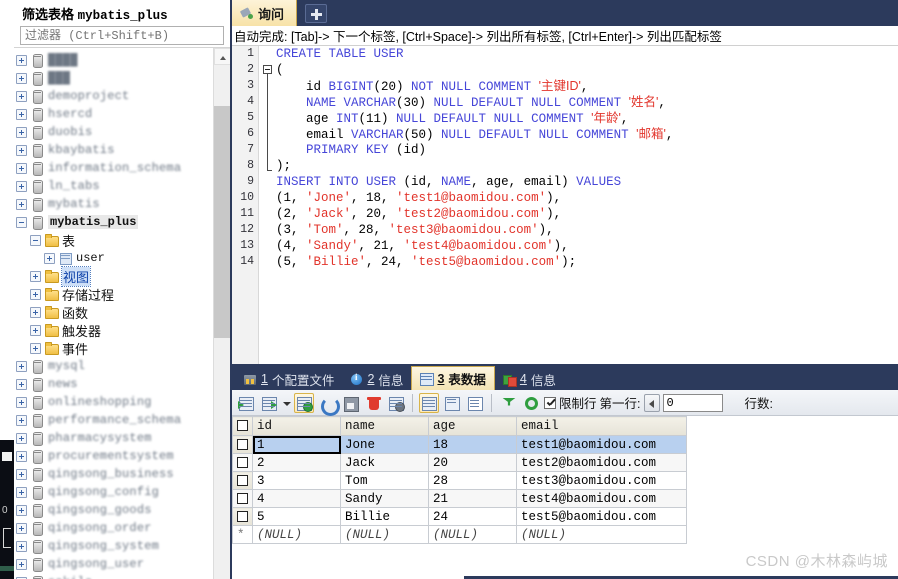 The width and height of the screenshot is (898, 579). What do you see at coordinates (113, 348) in the screenshot?
I see `tree-folder-events: 事件` at bounding box center [113, 348].